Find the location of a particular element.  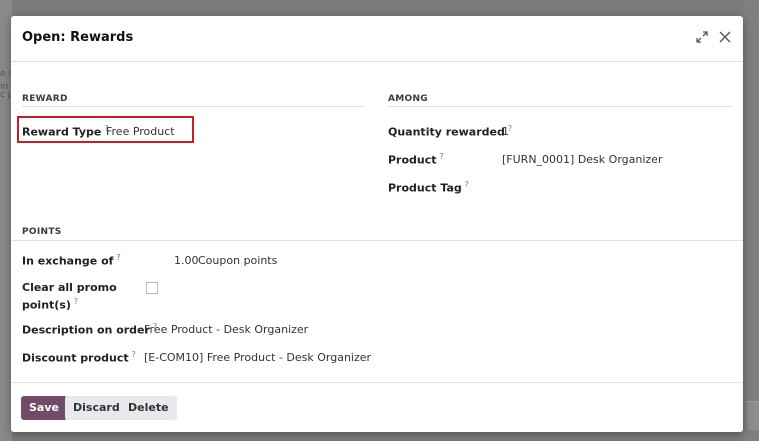

reward-section-title: REWARD is located at coordinates (45, 99).